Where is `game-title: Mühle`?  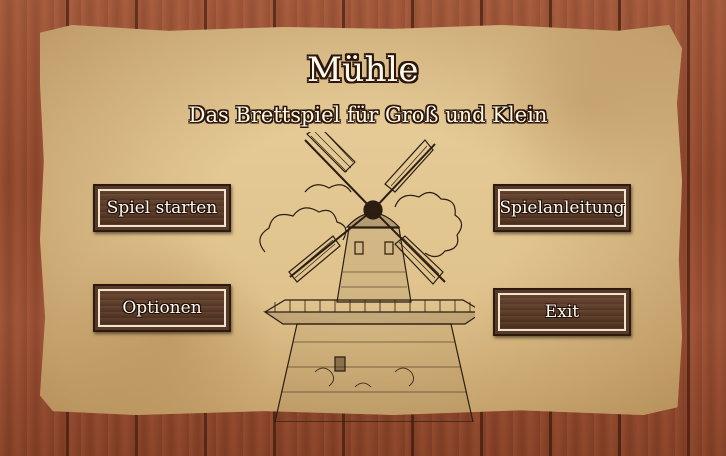 game-title: Mühle is located at coordinates (363, 70).